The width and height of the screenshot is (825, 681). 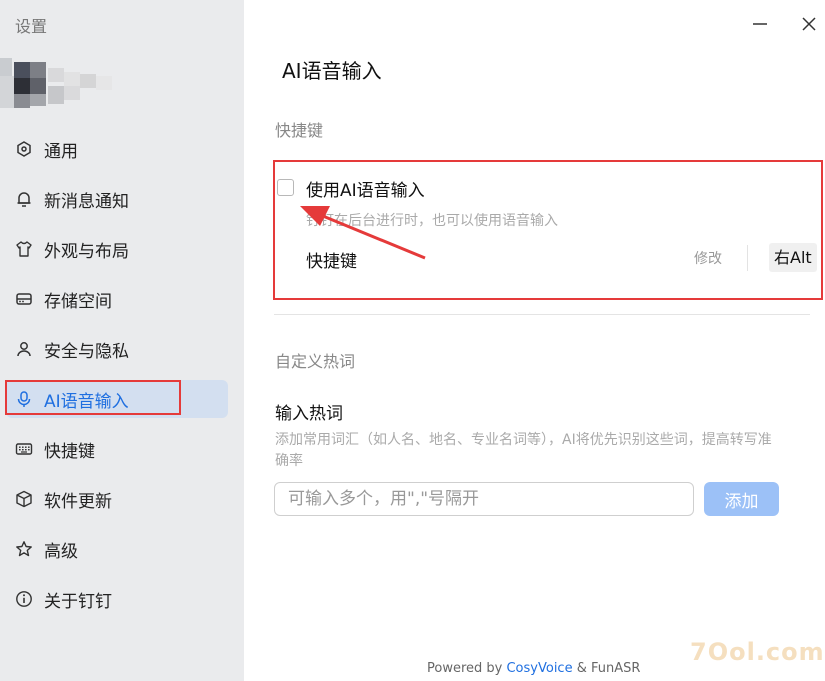 What do you see at coordinates (117, 149) in the screenshot?
I see `sidebar-item-general: 通用` at bounding box center [117, 149].